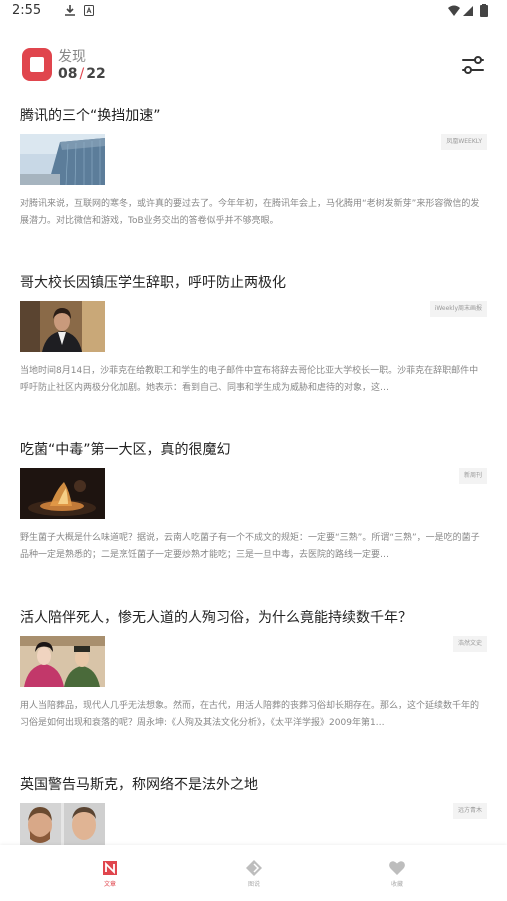 The height and width of the screenshot is (901, 507). I want to click on article-icon, so click(110, 868).